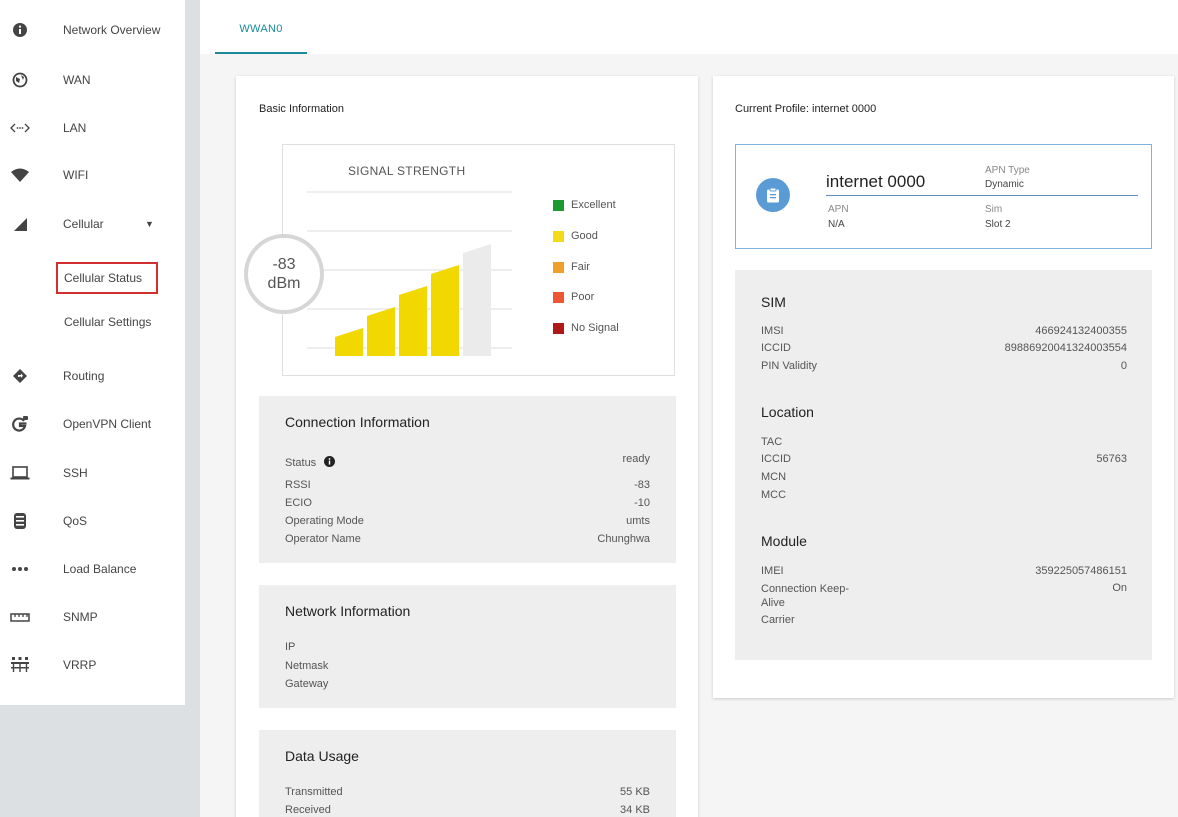  Describe the element at coordinates (20, 569) in the screenshot. I see `dots-icon` at that location.